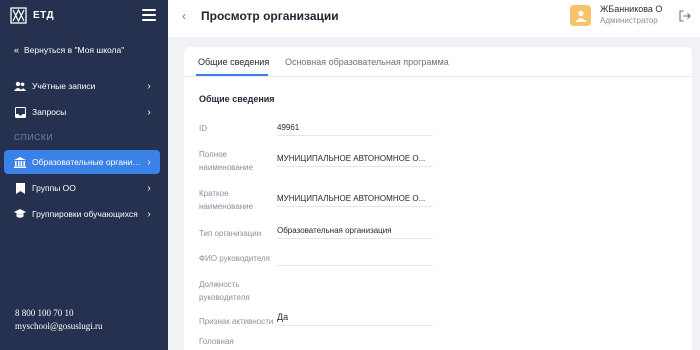  Describe the element at coordinates (270, 16) in the screenshot. I see `page-title: Просмотр организации` at that location.